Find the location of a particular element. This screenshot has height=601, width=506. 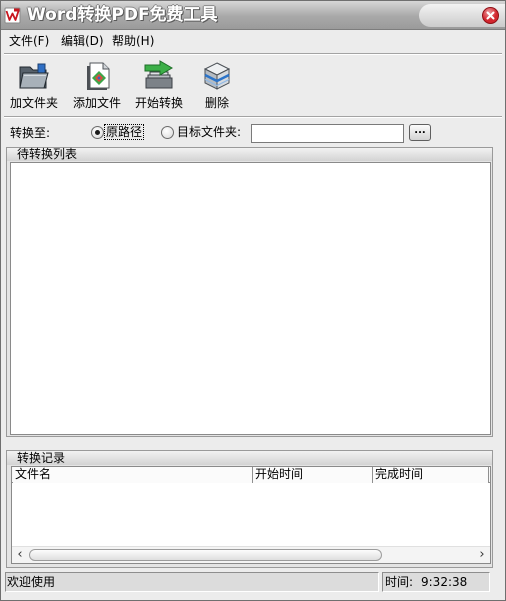

word-to-pdf-app-icon is located at coordinates (12, 15).